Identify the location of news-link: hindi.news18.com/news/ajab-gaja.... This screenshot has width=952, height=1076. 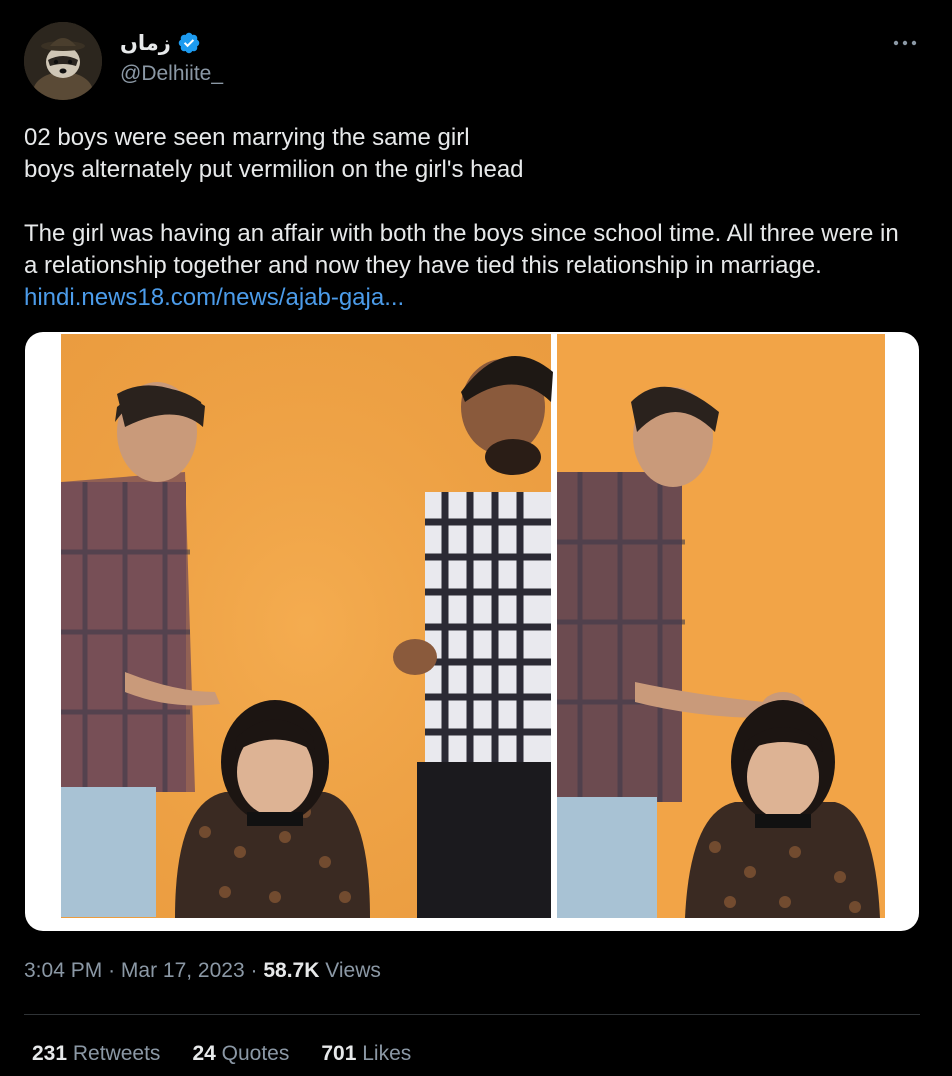
(214, 297).